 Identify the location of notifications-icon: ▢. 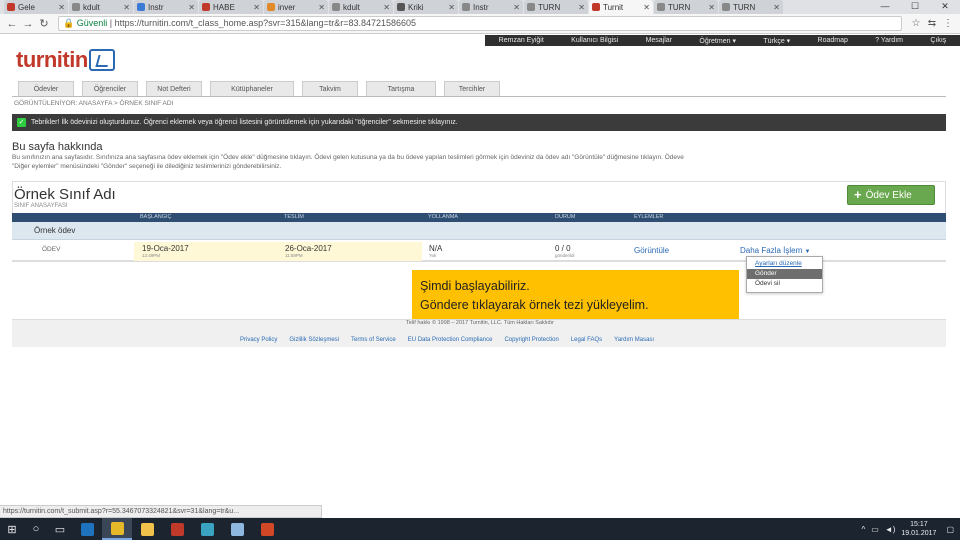
(950, 529).